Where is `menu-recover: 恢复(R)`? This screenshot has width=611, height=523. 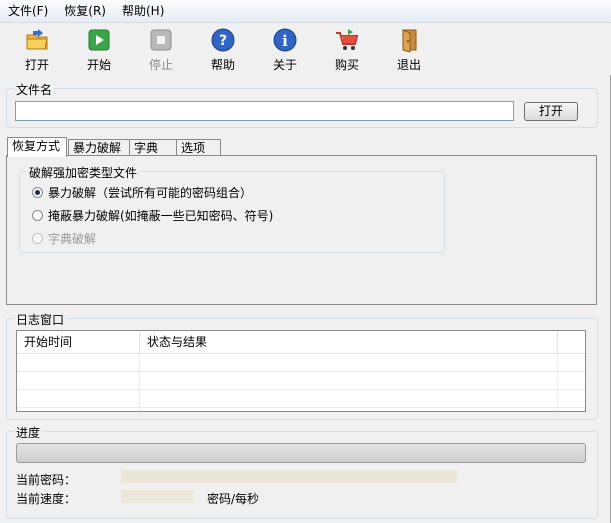 menu-recover: 恢复(R) is located at coordinates (85, 11).